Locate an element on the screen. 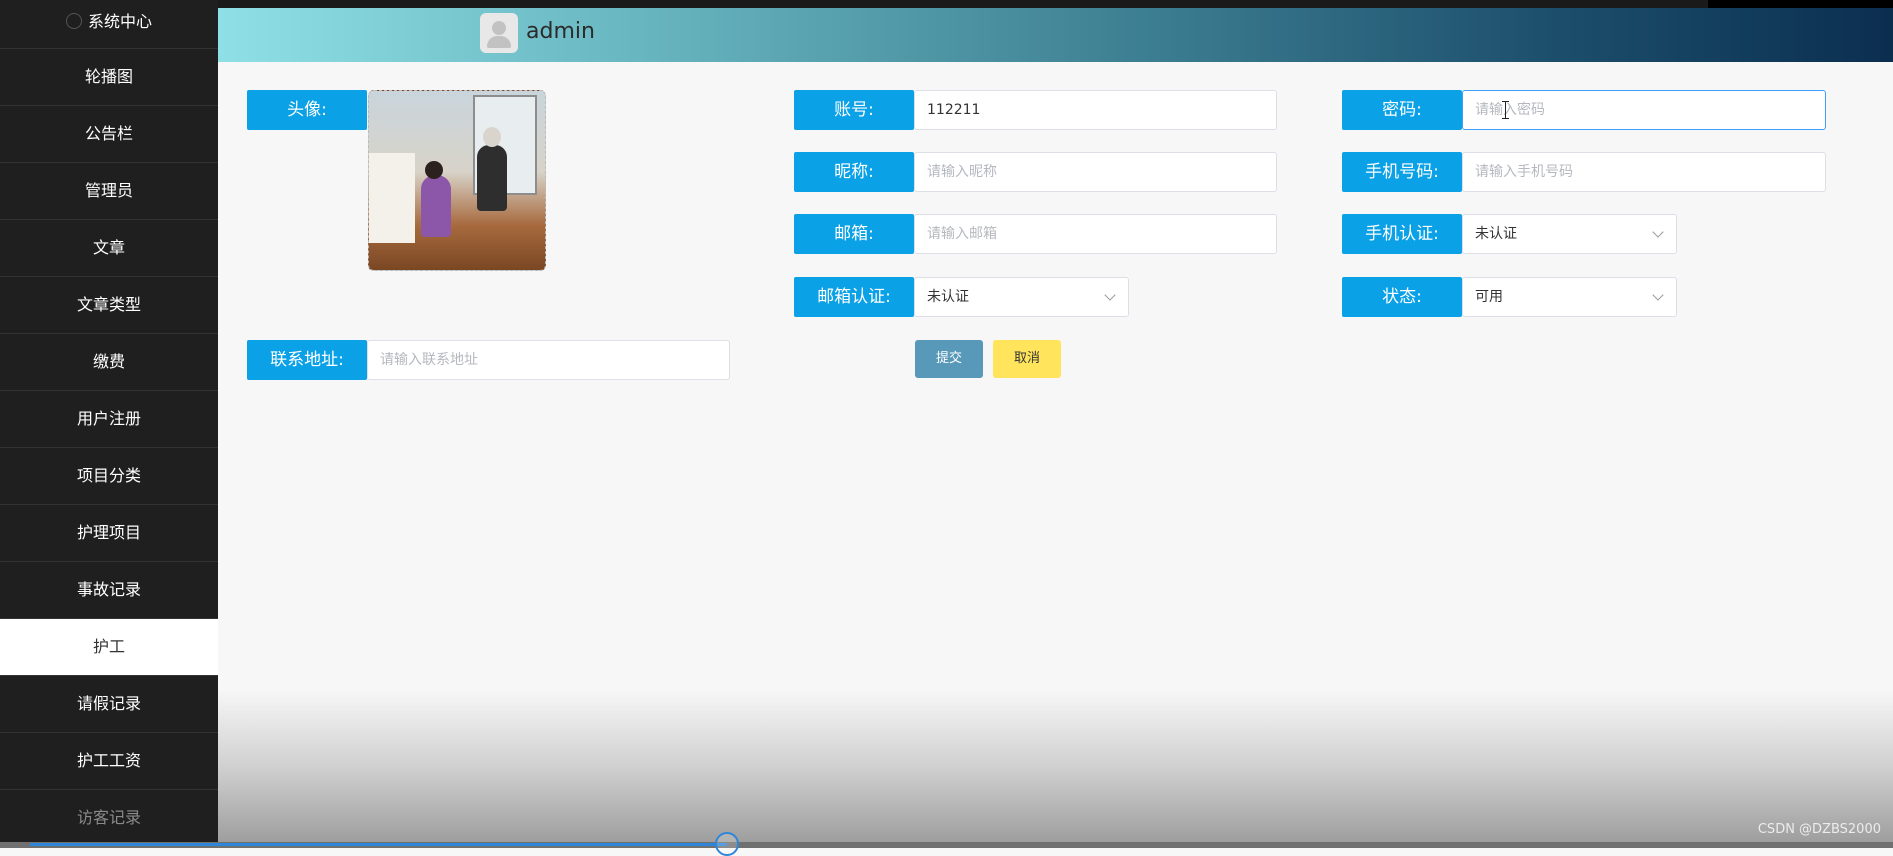 This screenshot has height=856, width=1893. sidebar-item-label: 文章类型 is located at coordinates (108, 304).